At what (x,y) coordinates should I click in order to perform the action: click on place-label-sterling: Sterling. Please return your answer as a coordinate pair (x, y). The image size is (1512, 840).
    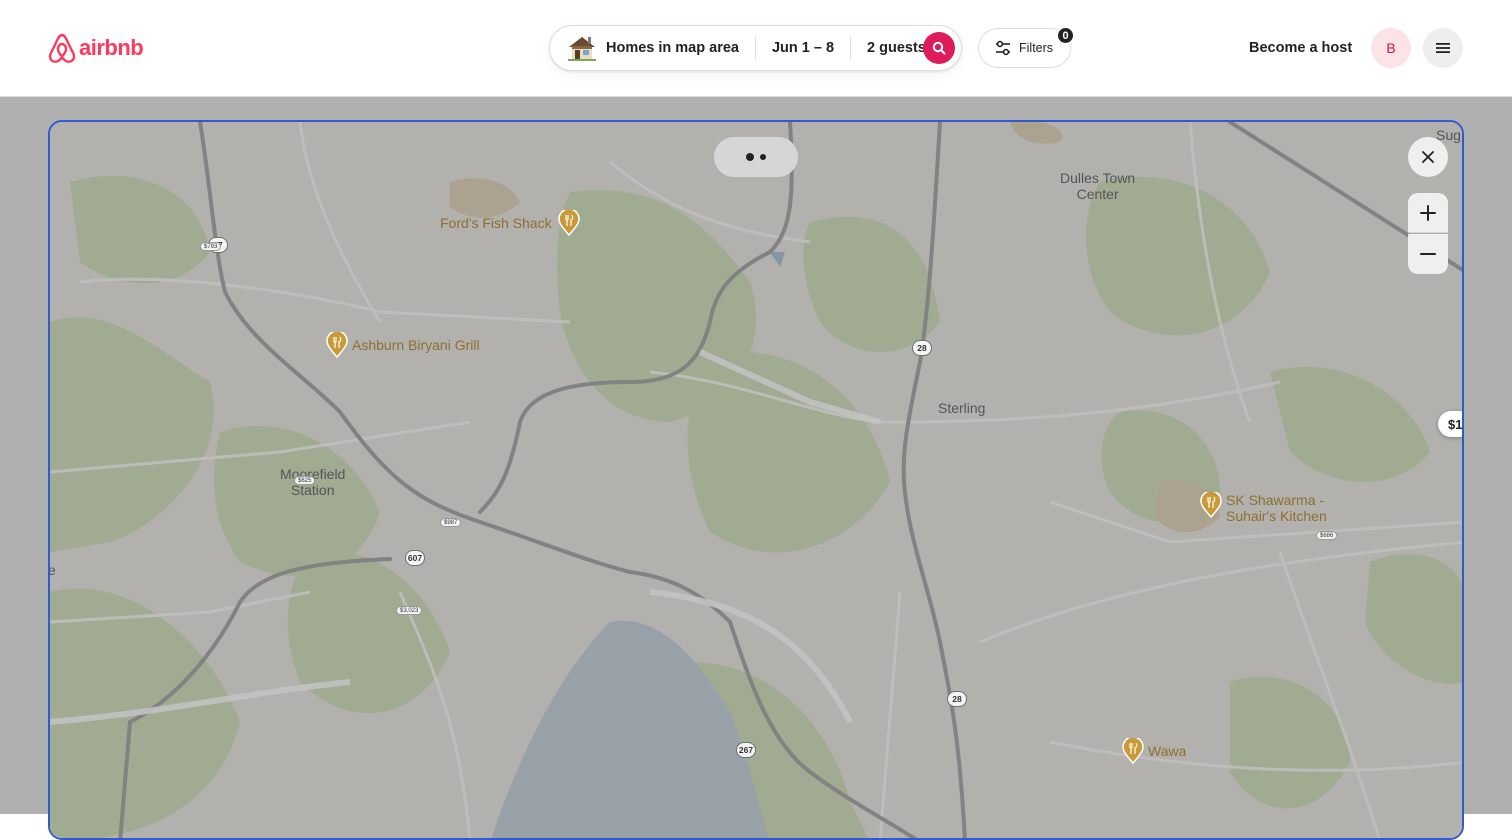
    Looking at the image, I should click on (962, 408).